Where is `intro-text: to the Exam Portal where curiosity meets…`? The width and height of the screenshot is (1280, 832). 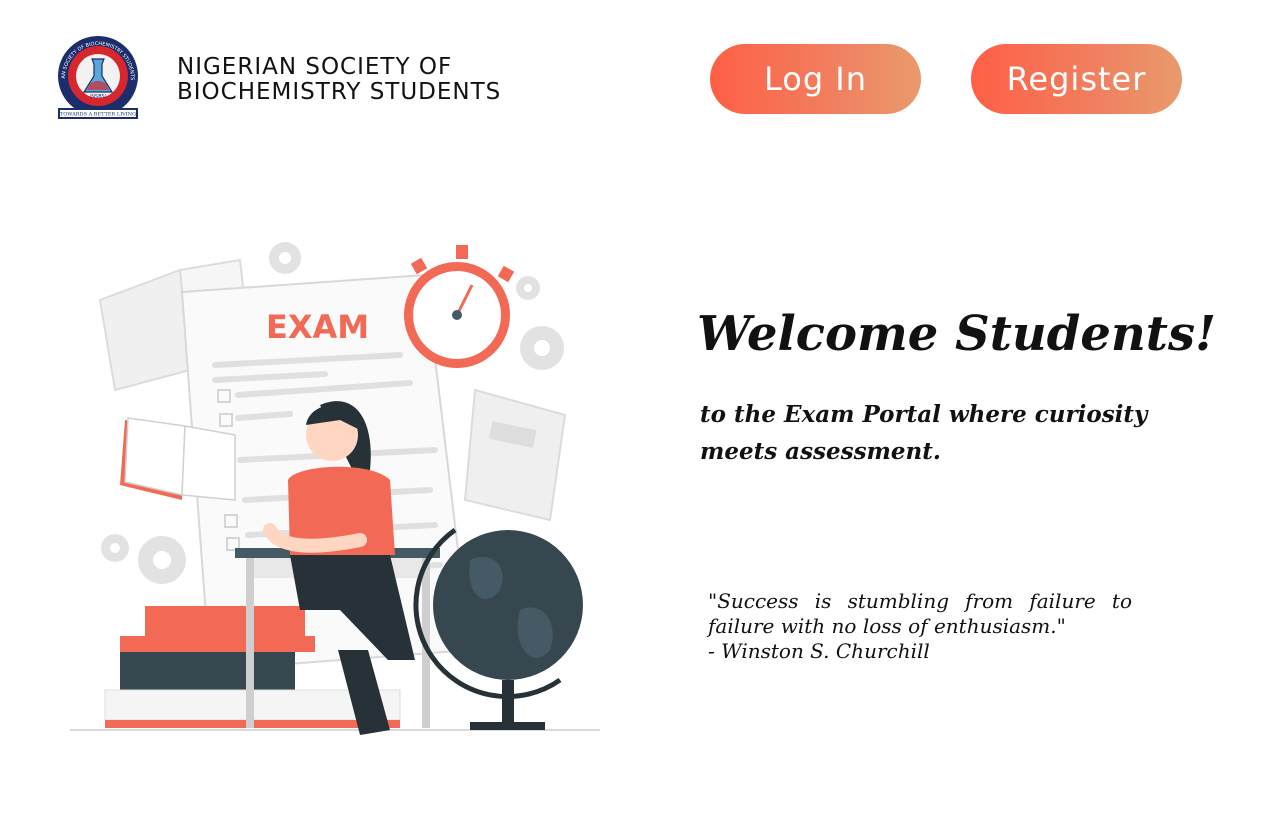
intro-text: to the Exam Portal where curiosity meets… is located at coordinates (924, 433).